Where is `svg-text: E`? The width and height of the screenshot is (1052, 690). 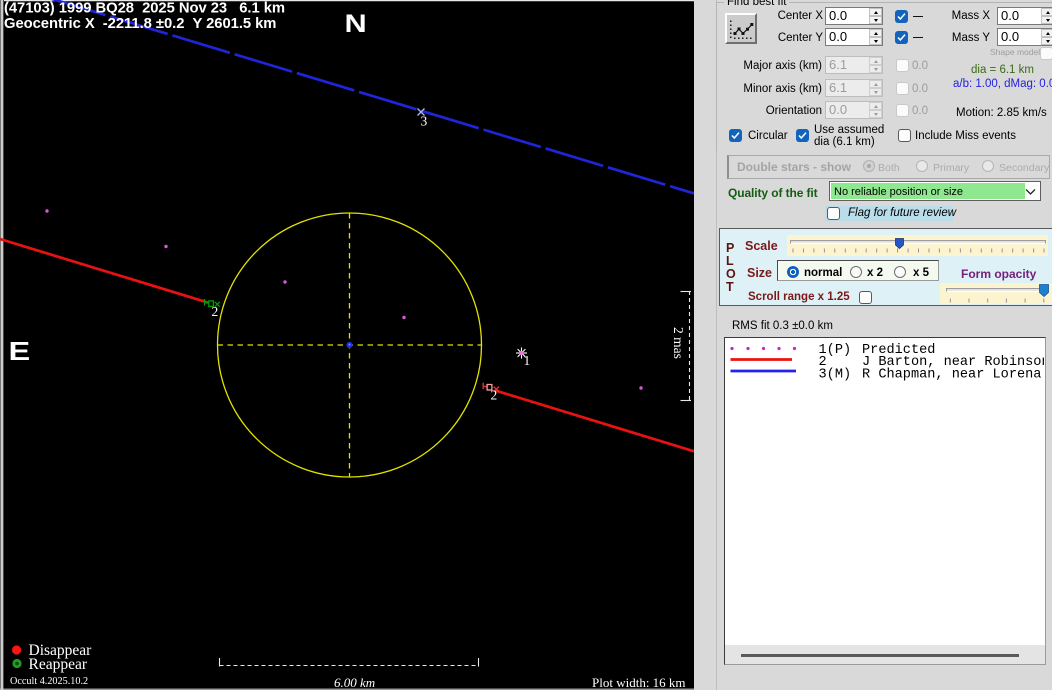
svg-text: E is located at coordinates (20, 351).